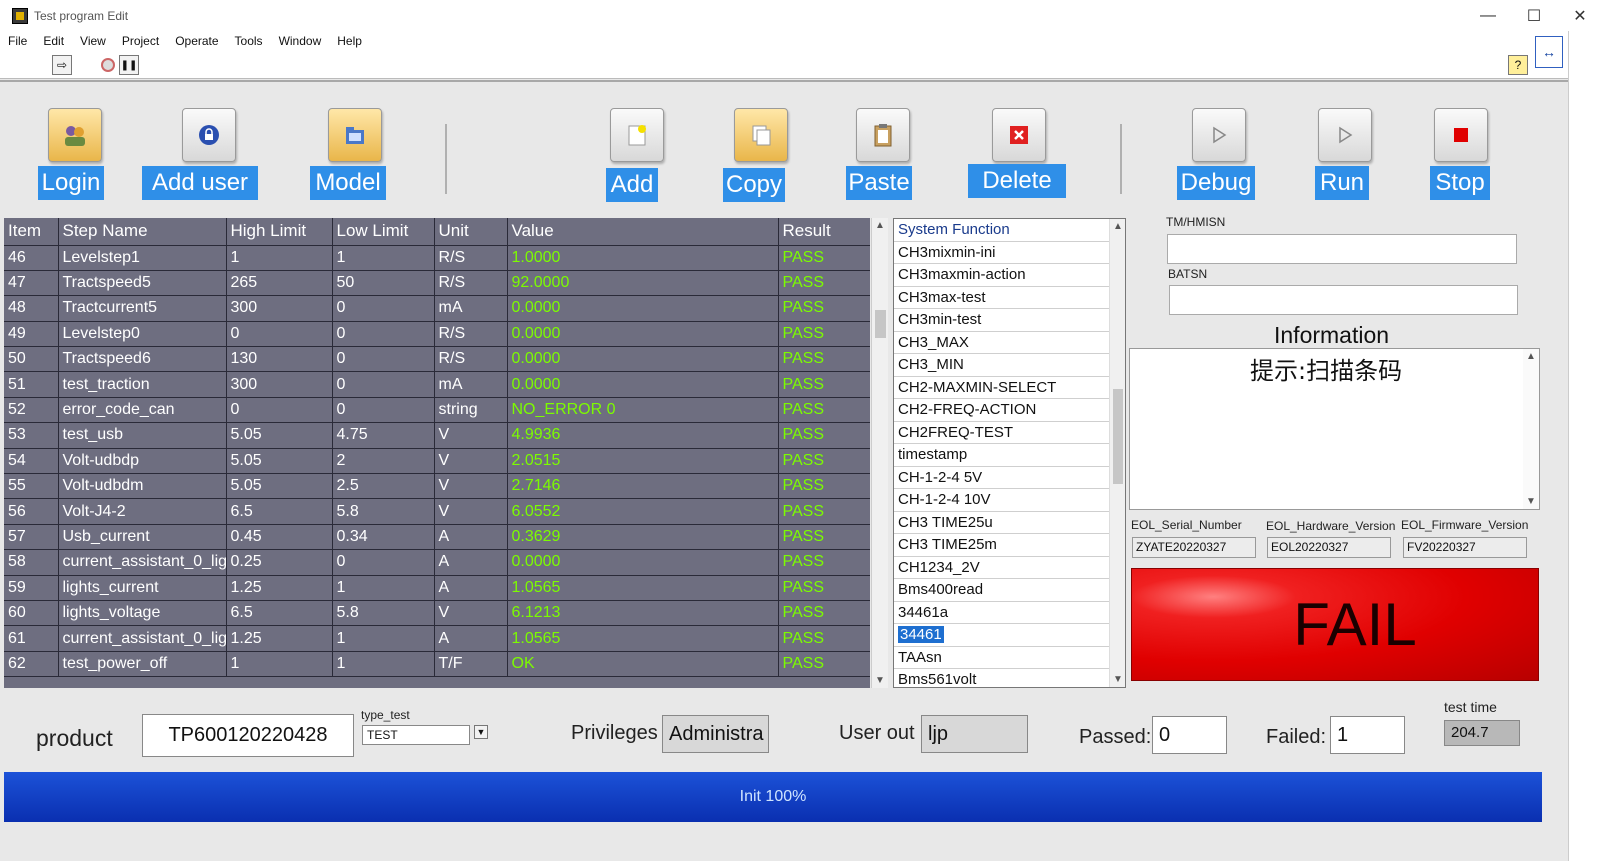 The height and width of the screenshot is (861, 1603). What do you see at coordinates (1001, 343) in the screenshot?
I see `function-list-item: CH3_MAX` at bounding box center [1001, 343].